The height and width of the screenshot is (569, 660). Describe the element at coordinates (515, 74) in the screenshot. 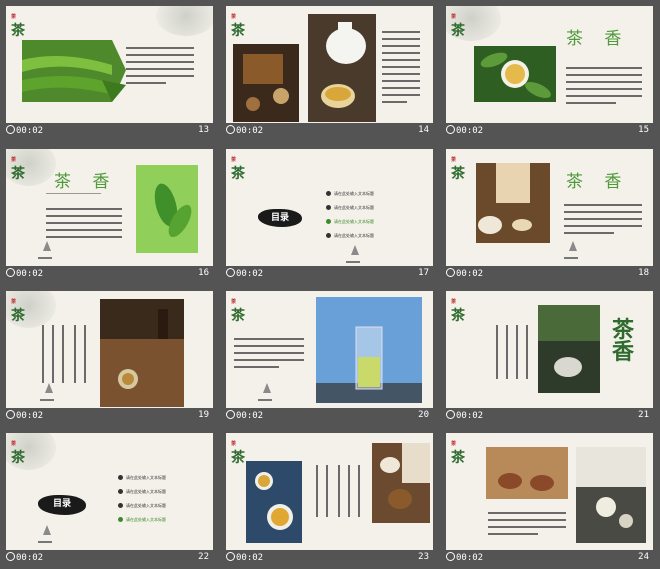

I see `tea-leaves-cup-photo` at that location.